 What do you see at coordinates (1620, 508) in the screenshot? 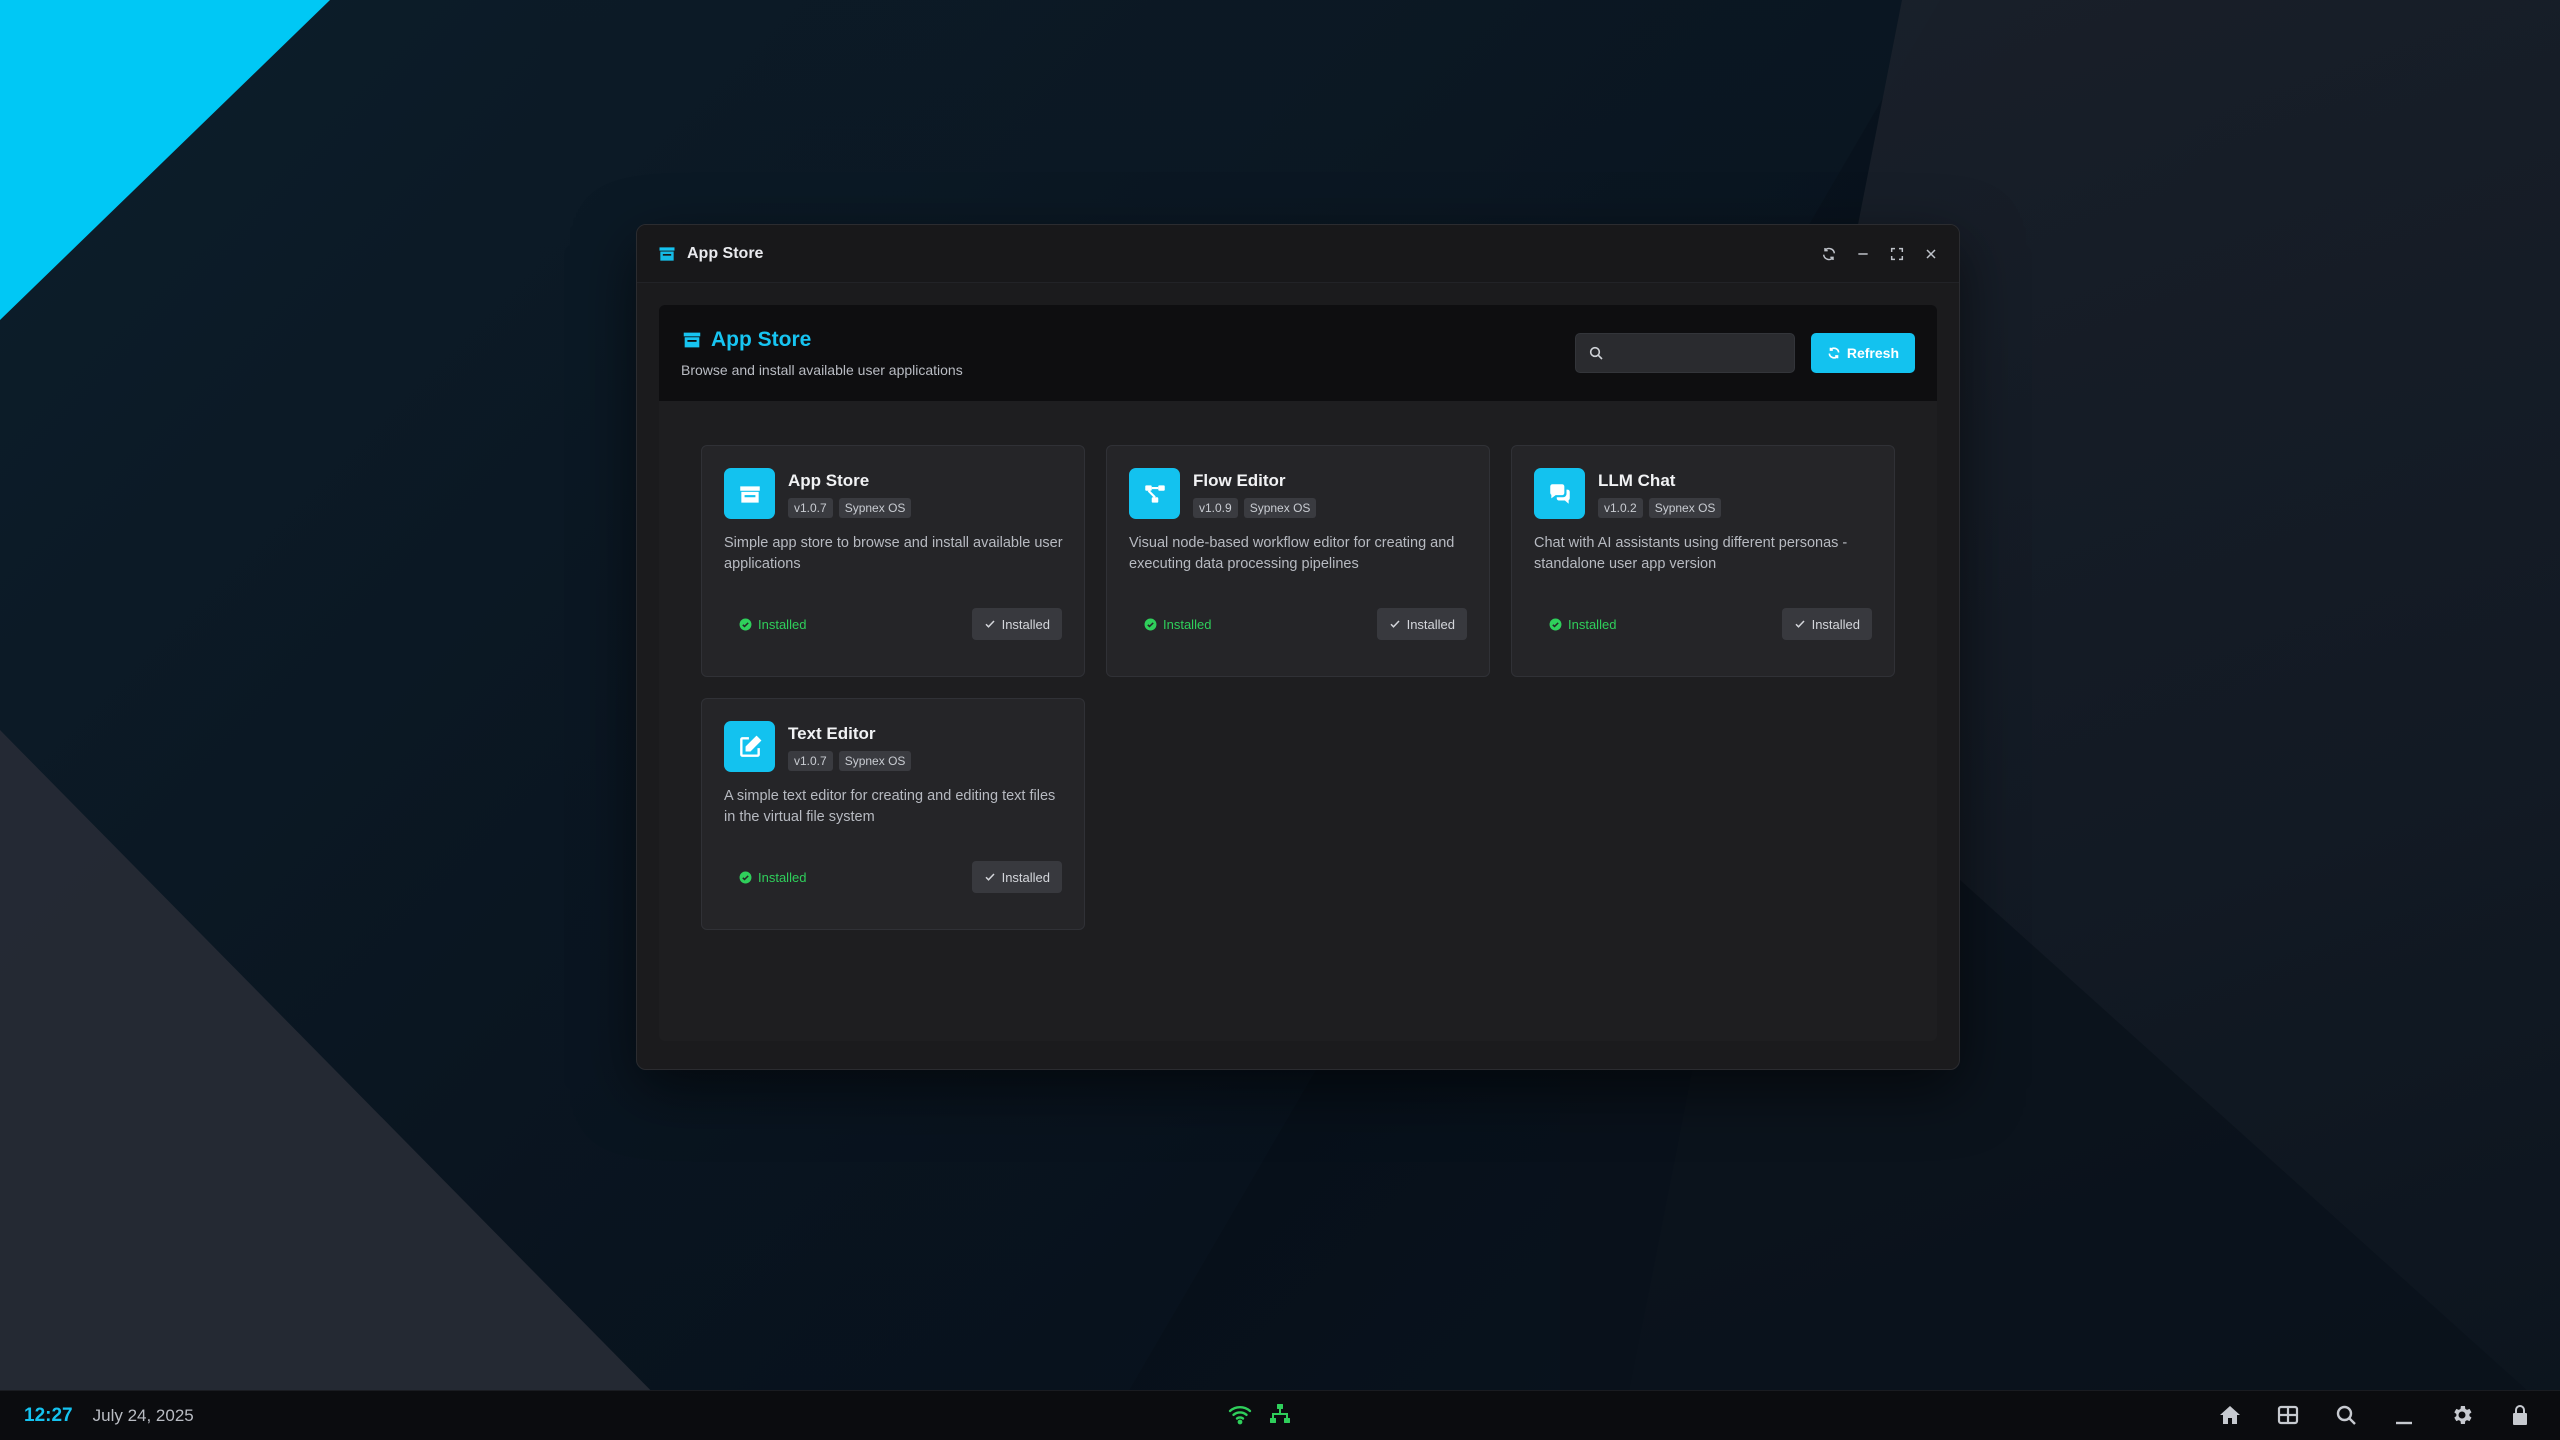
I see `version-badge: v1.0.2` at bounding box center [1620, 508].